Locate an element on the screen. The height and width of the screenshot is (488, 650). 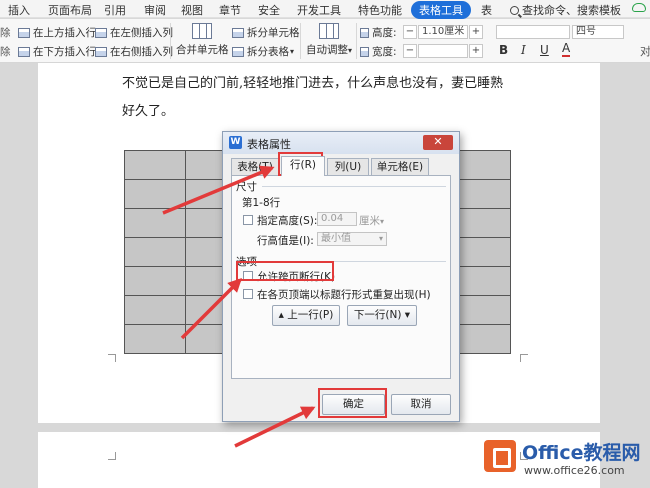
search-label: 查找命令、搜索模板 is located at coordinates (571, 10).